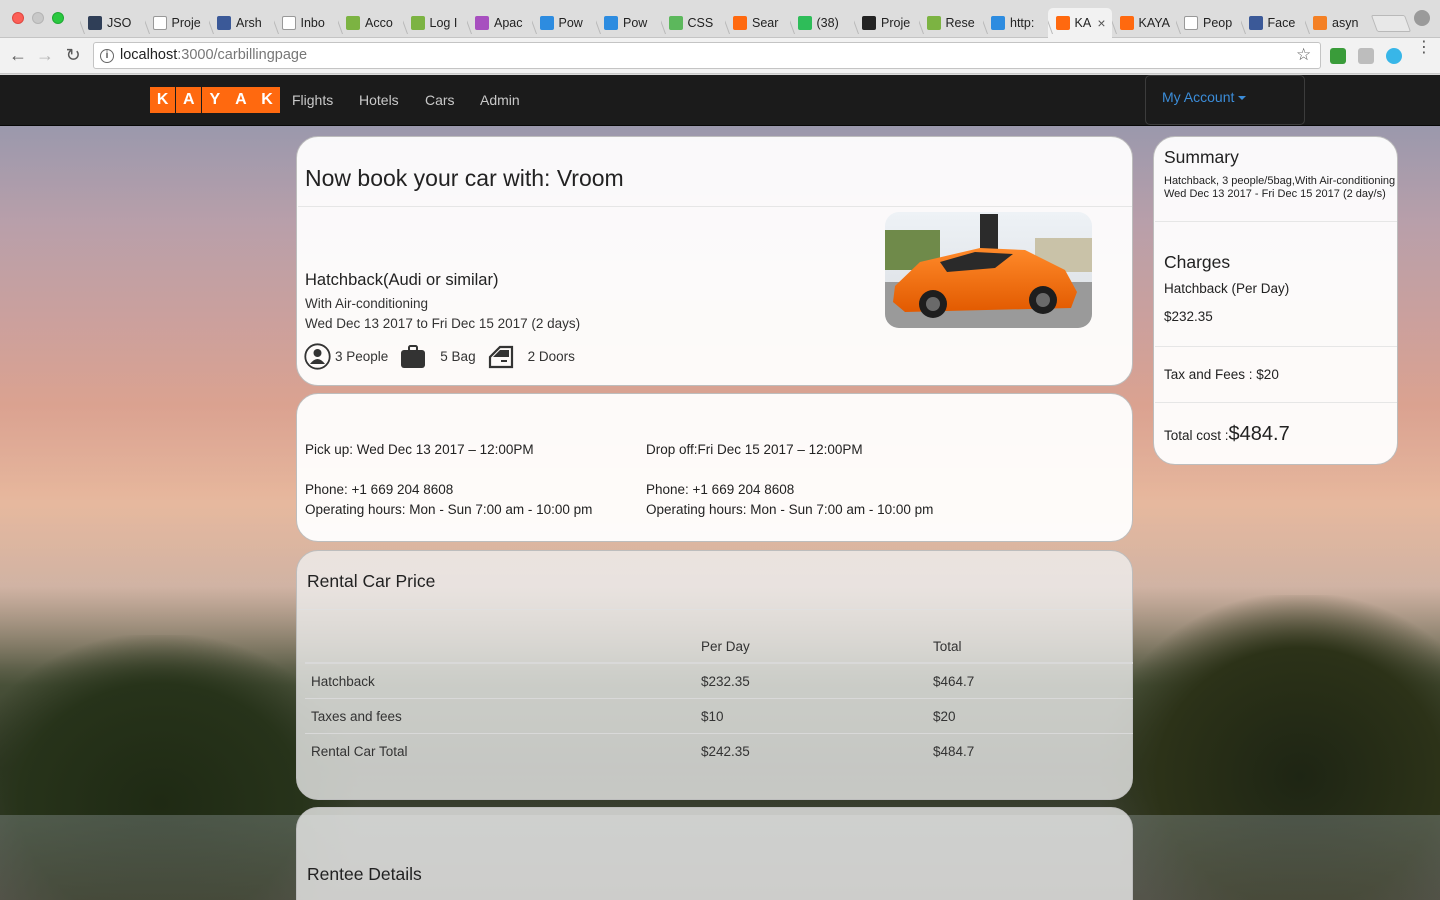 The width and height of the screenshot is (1440, 900). I want to click on nav-admin: Admin, so click(500, 100).